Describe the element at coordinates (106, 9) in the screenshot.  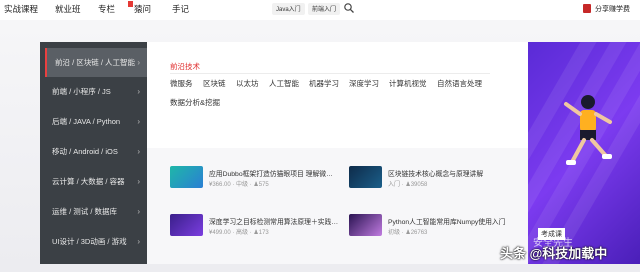
I see `nav-item-columns: 专栏` at that location.